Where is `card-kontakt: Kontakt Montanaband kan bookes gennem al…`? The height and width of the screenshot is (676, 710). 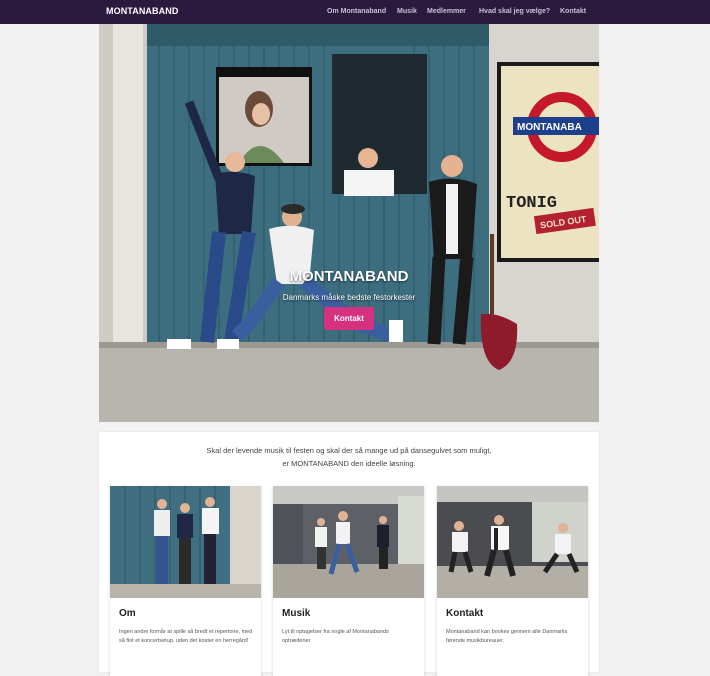 card-kontakt: Kontakt Montanaband kan bookes gennem al… is located at coordinates (512, 581).